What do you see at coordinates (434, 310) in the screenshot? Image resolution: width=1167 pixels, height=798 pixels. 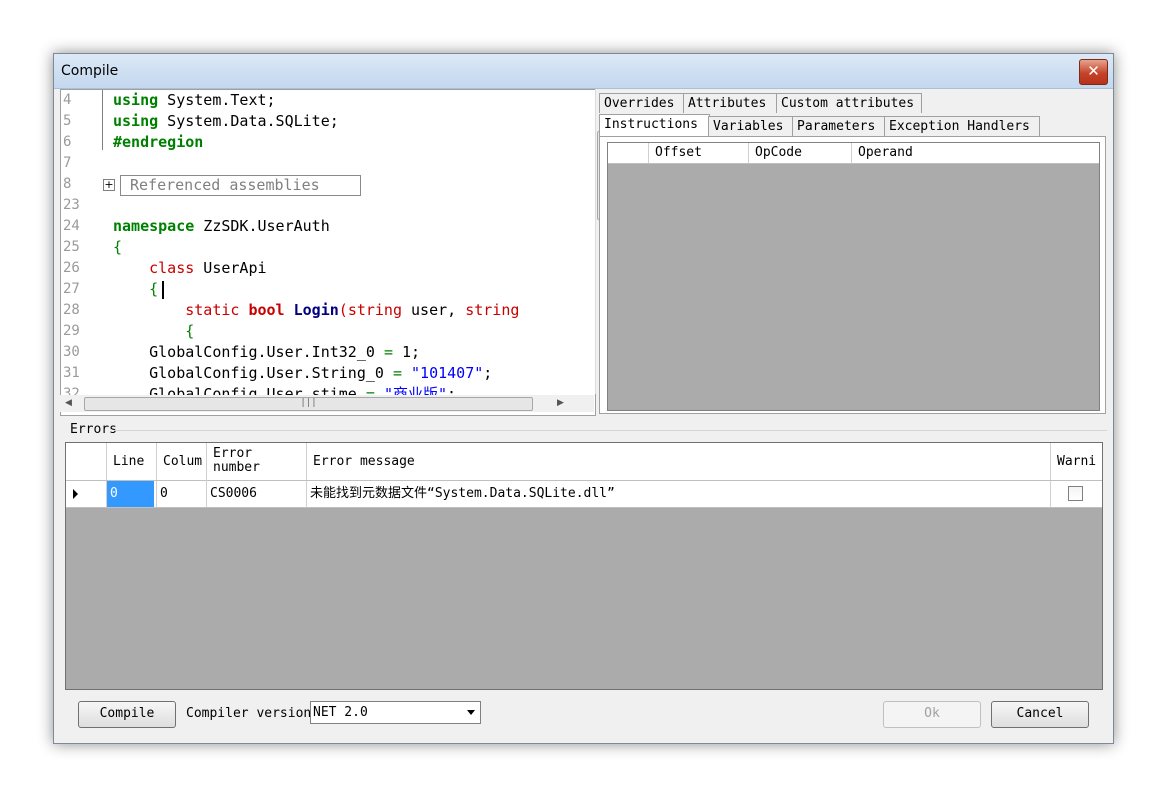 I see `code-token: user,` at bounding box center [434, 310].